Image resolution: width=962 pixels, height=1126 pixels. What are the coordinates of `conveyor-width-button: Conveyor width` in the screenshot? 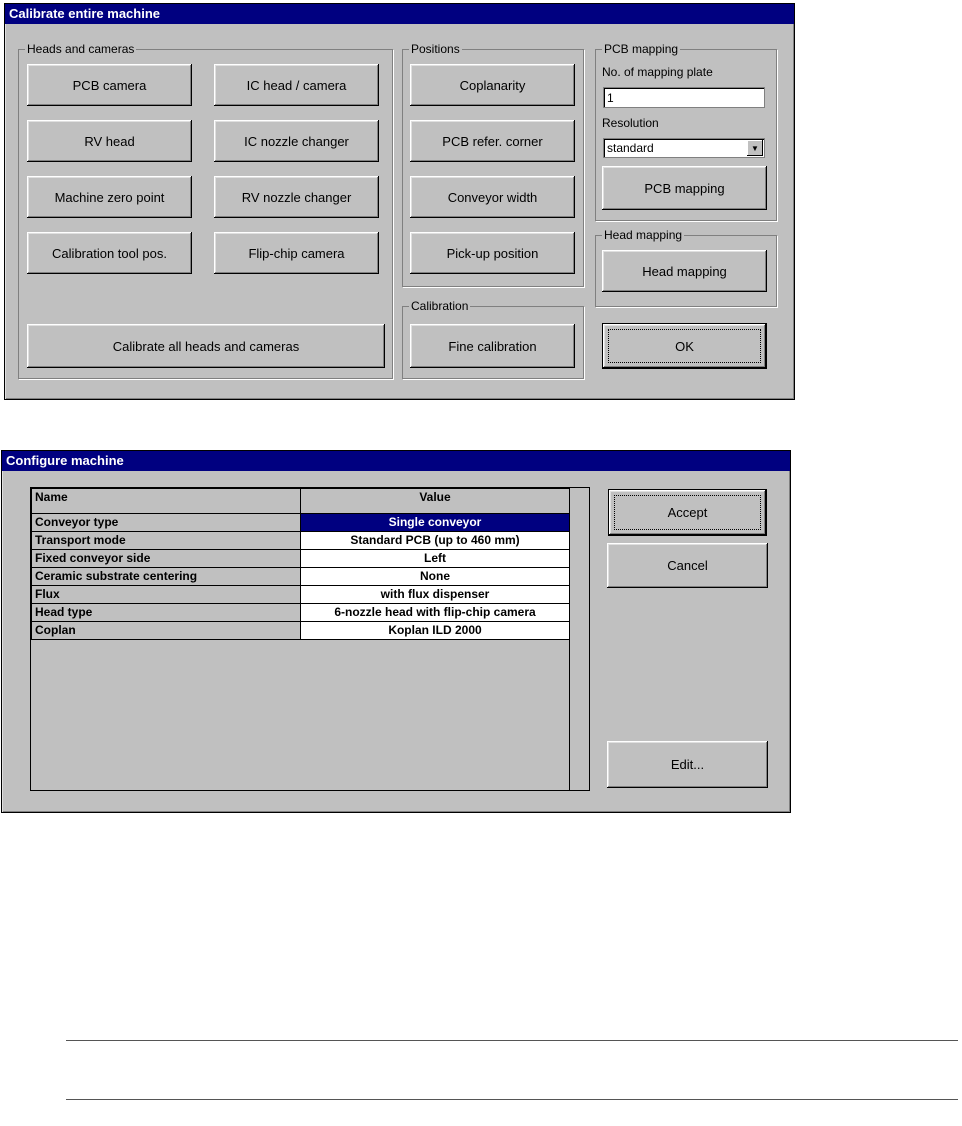 It's located at (492, 197).